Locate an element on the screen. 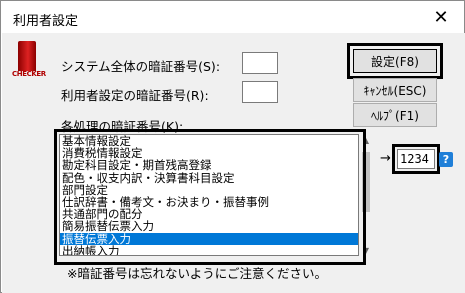 The image size is (465, 293). close-button: ✕ is located at coordinates (441, 17).